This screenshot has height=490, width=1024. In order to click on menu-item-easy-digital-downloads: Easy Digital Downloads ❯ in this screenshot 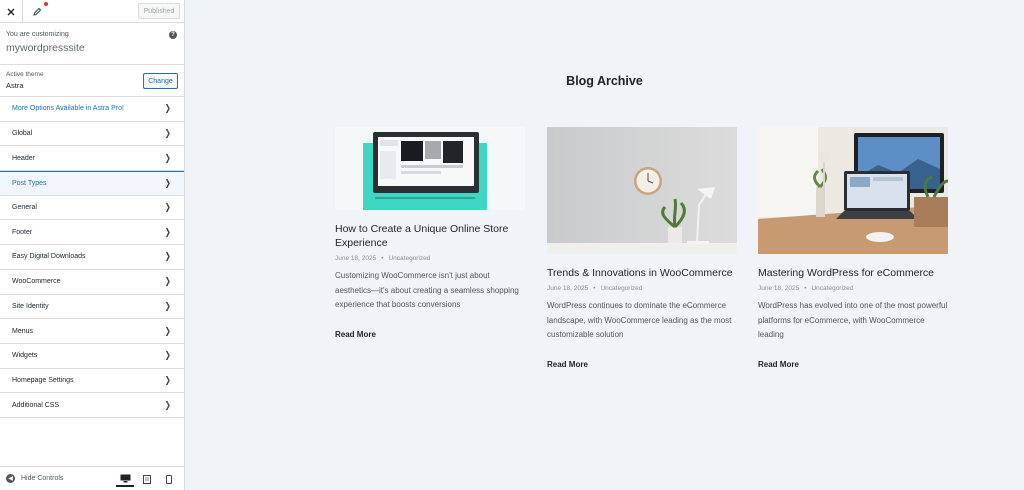, I will do `click(92, 257)`.